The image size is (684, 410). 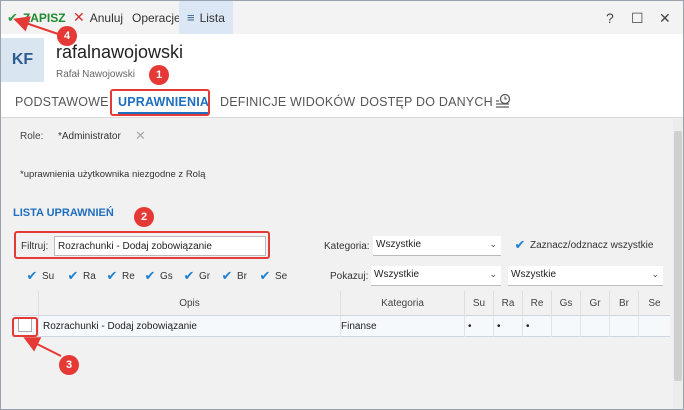 I want to click on arrow-to-checkbox, so click(x=42, y=347).